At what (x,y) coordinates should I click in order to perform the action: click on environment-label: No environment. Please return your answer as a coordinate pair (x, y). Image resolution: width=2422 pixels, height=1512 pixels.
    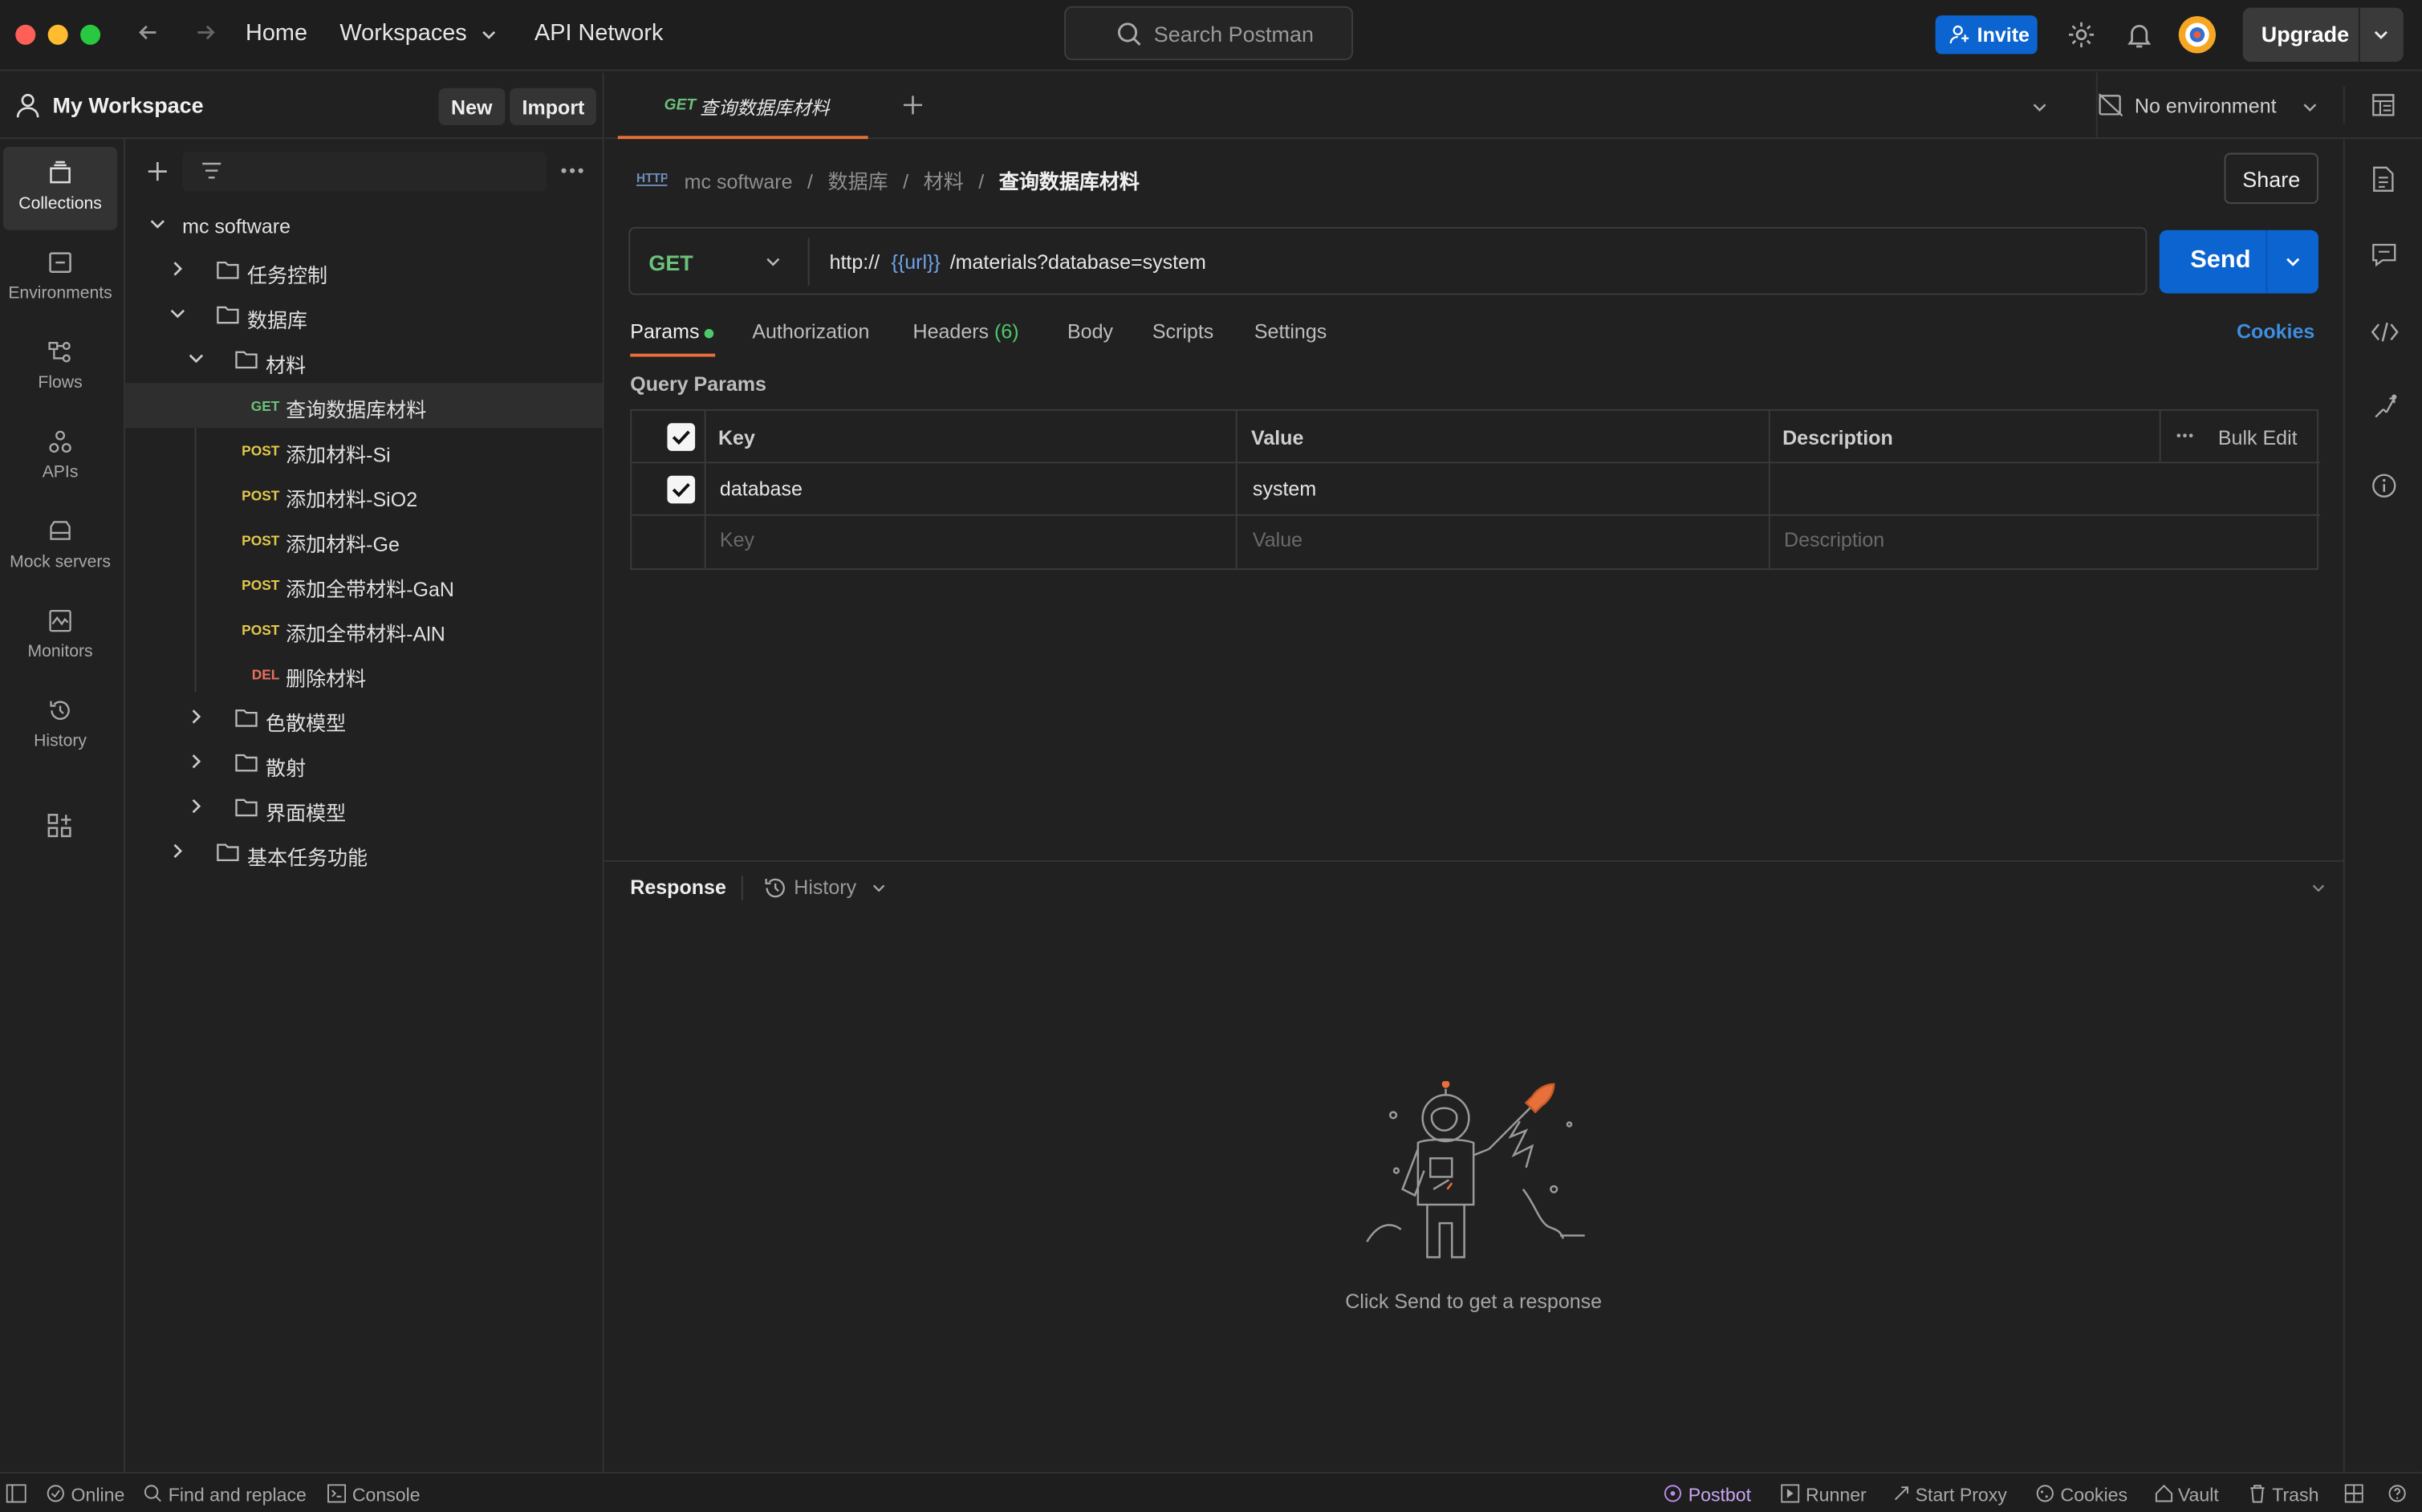
    Looking at the image, I should click on (2205, 106).